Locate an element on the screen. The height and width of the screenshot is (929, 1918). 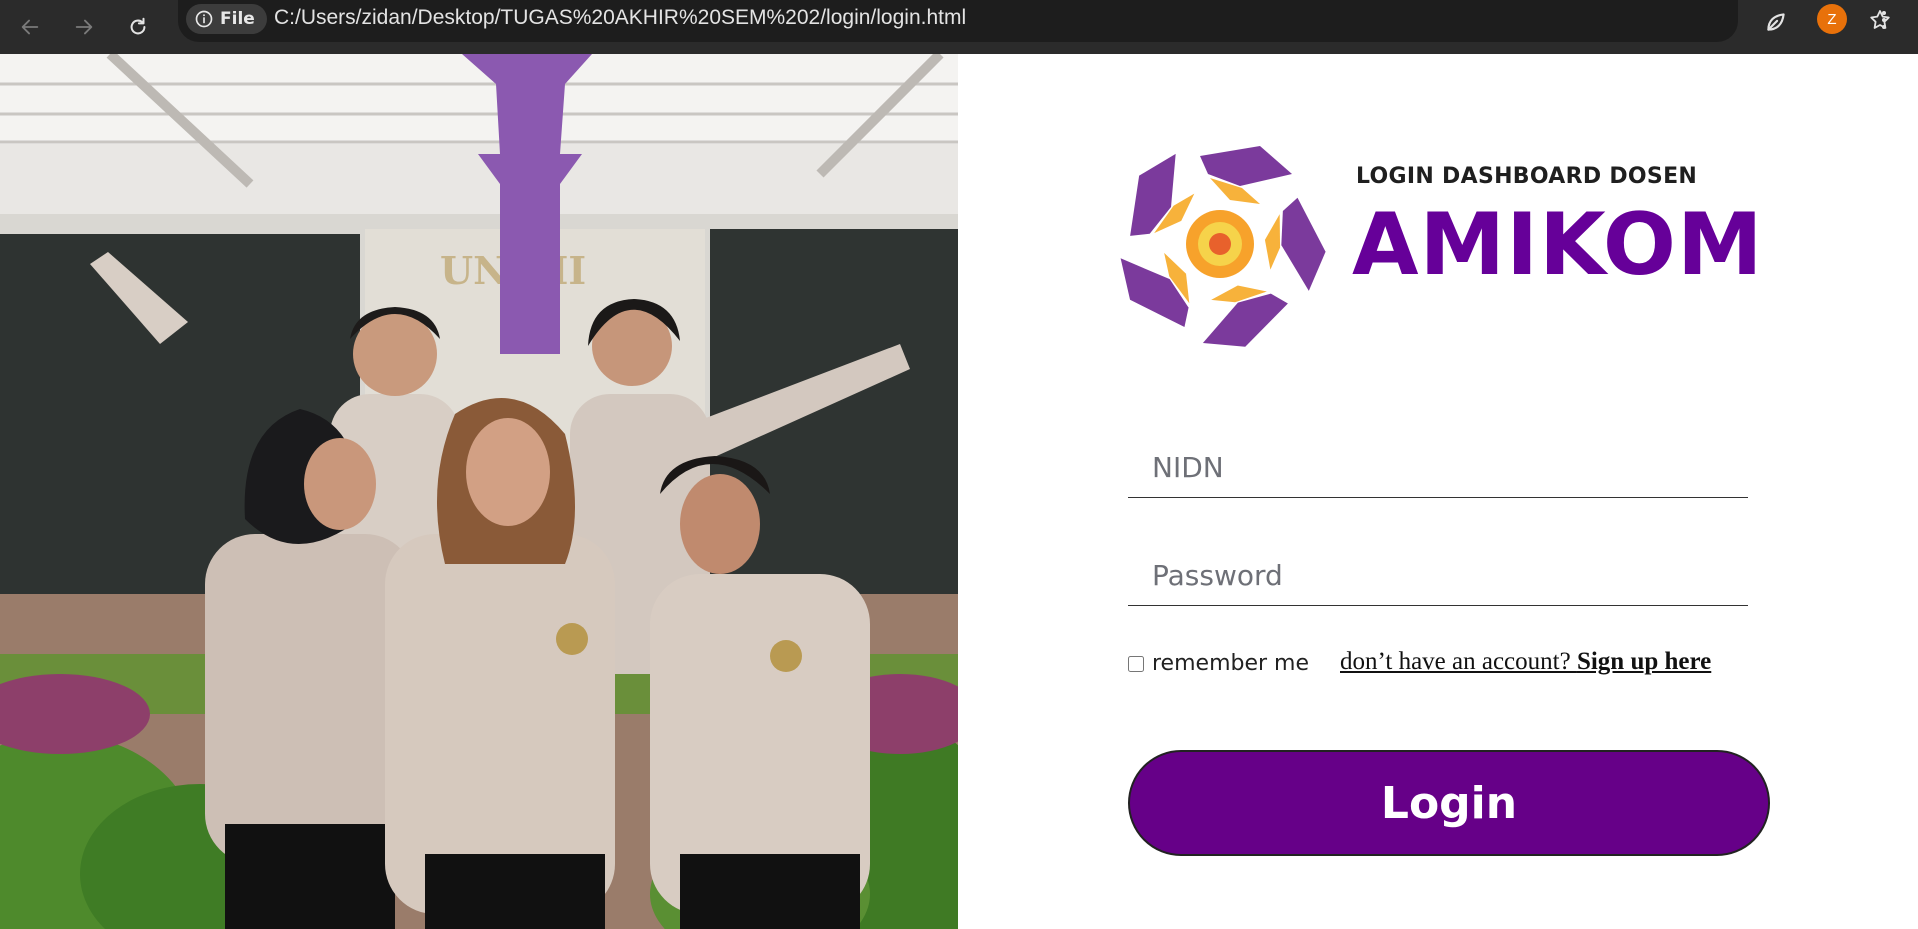
browser-menu-button is located at coordinates (1884, 20).